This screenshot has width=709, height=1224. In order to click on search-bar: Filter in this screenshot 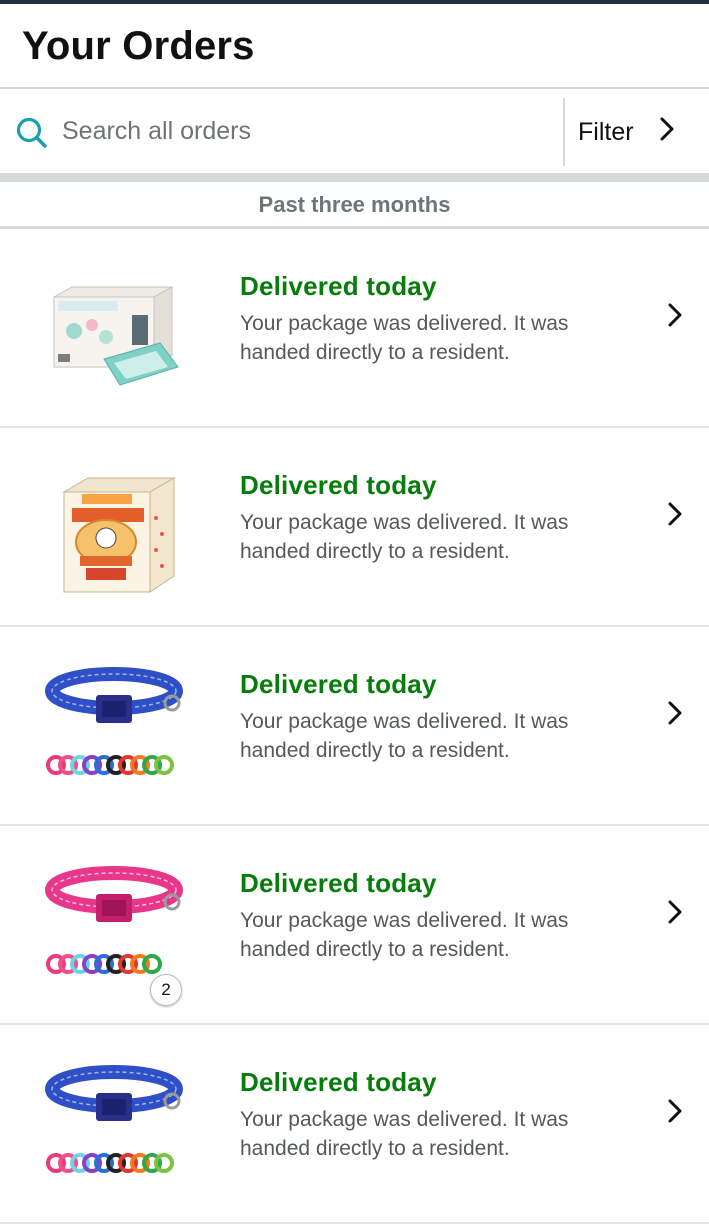, I will do `click(354, 131)`.